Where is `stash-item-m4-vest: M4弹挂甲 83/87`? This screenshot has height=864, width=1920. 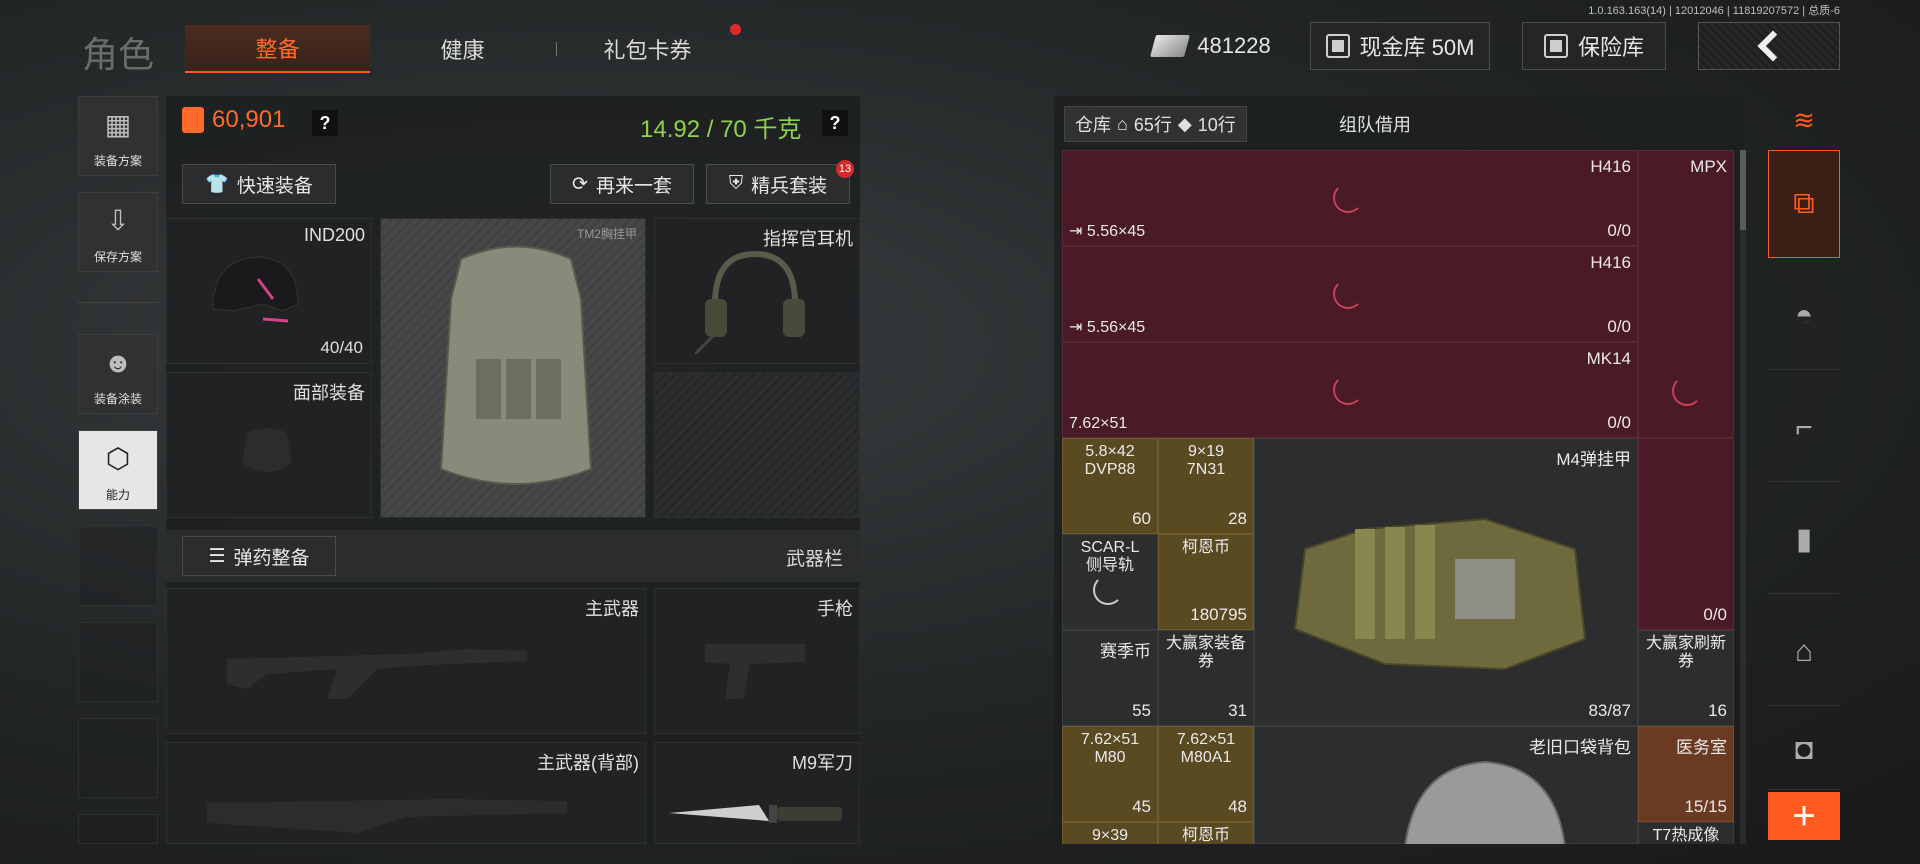
stash-item-m4-vest: M4弹挂甲 83/87 is located at coordinates (1446, 582).